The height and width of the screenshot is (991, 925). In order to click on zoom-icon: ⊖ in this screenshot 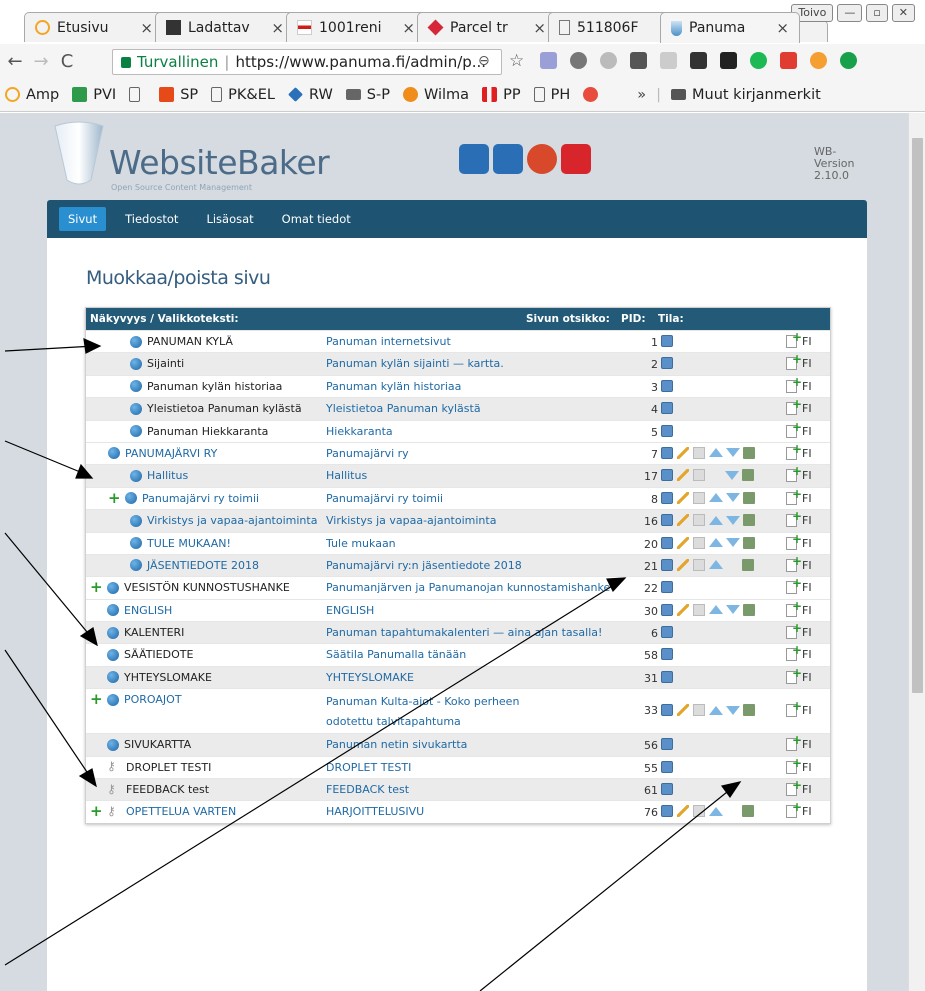, I will do `click(484, 61)`.